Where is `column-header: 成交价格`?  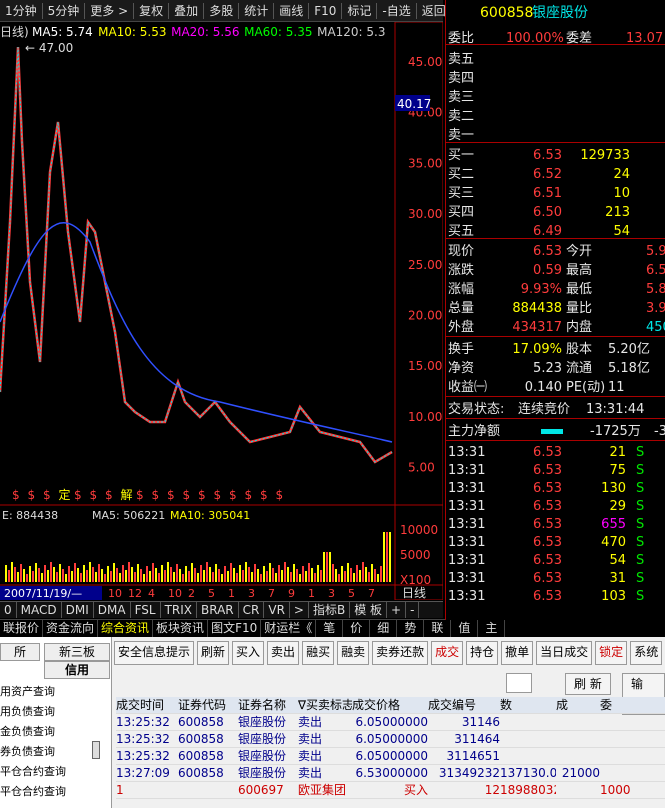 column-header: 成交价格 is located at coordinates (390, 705).